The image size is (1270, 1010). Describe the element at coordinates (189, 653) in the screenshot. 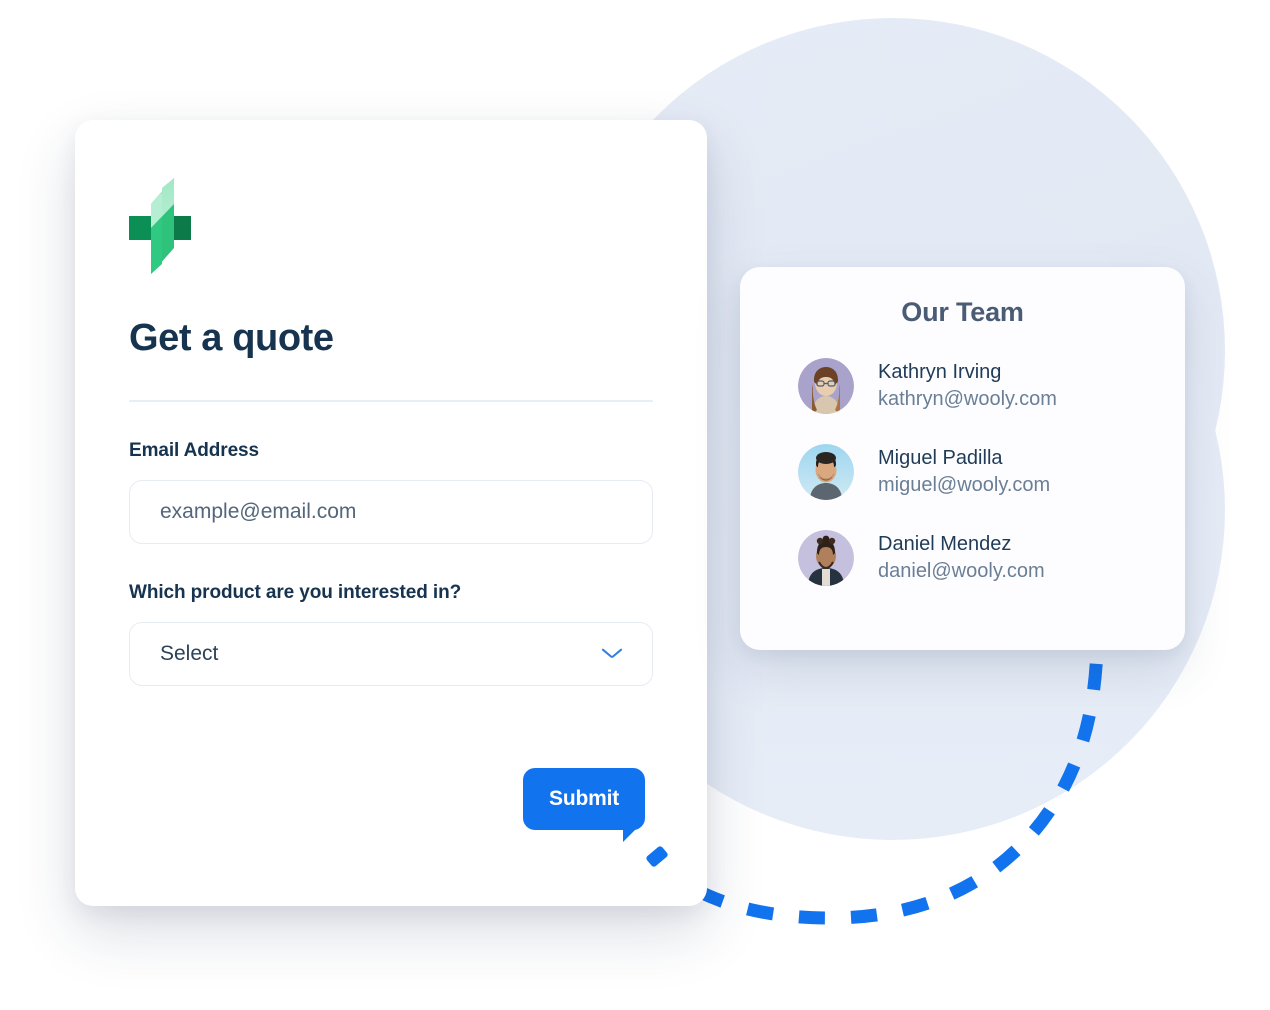

I see `product-select-value: Select` at that location.